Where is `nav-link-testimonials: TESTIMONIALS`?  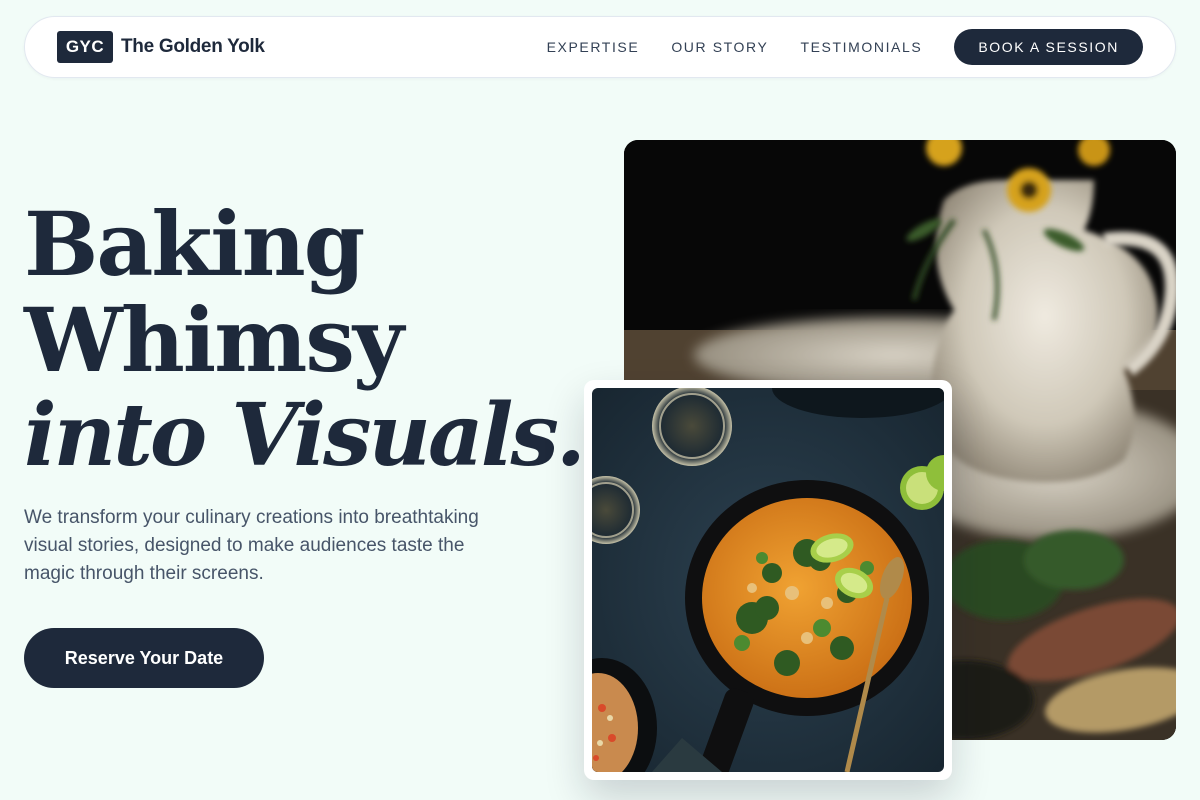
nav-link-testimonials: TESTIMONIALS is located at coordinates (861, 47).